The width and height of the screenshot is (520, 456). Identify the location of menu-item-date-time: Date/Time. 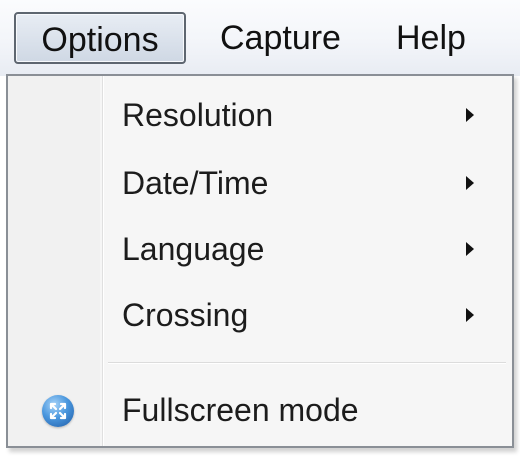
(260, 183).